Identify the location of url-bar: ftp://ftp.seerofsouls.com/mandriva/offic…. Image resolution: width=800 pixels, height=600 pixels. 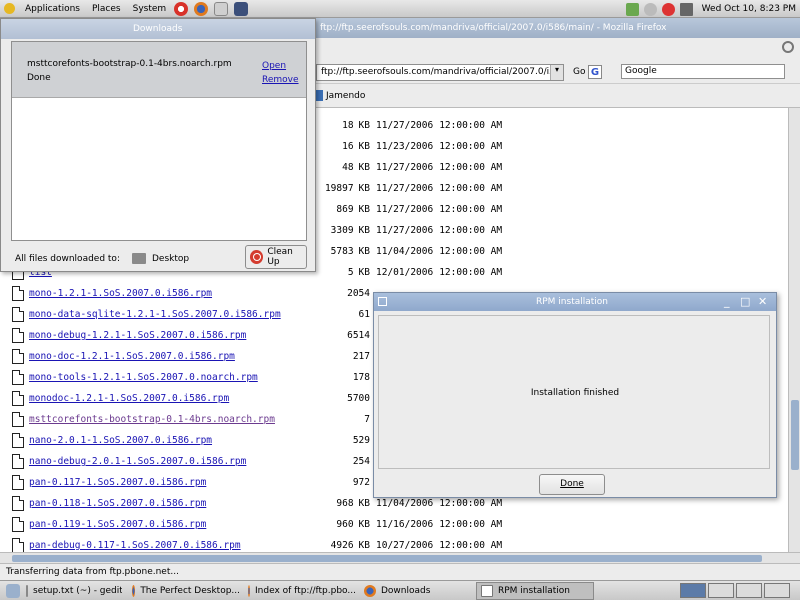
(440, 72).